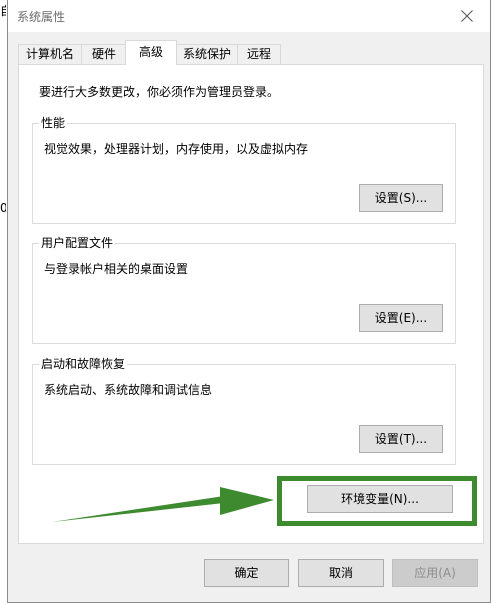 Image resolution: width=493 pixels, height=605 pixels. Describe the element at coordinates (259, 54) in the screenshot. I see `tab-remote: 远程` at that location.